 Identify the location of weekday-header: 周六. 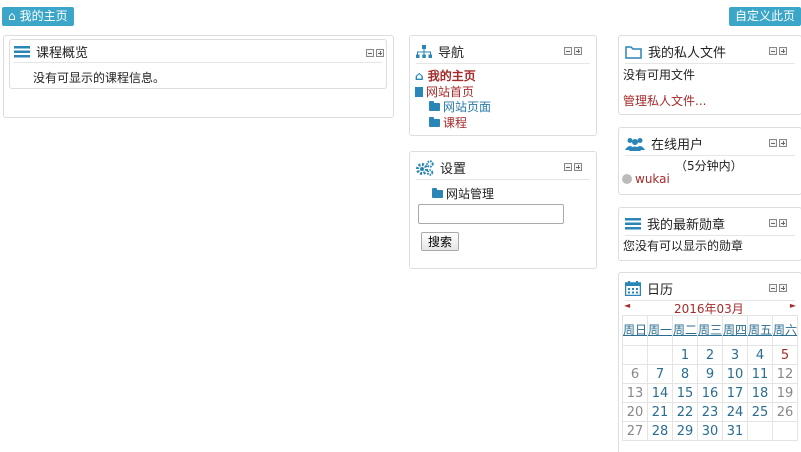
(785, 330).